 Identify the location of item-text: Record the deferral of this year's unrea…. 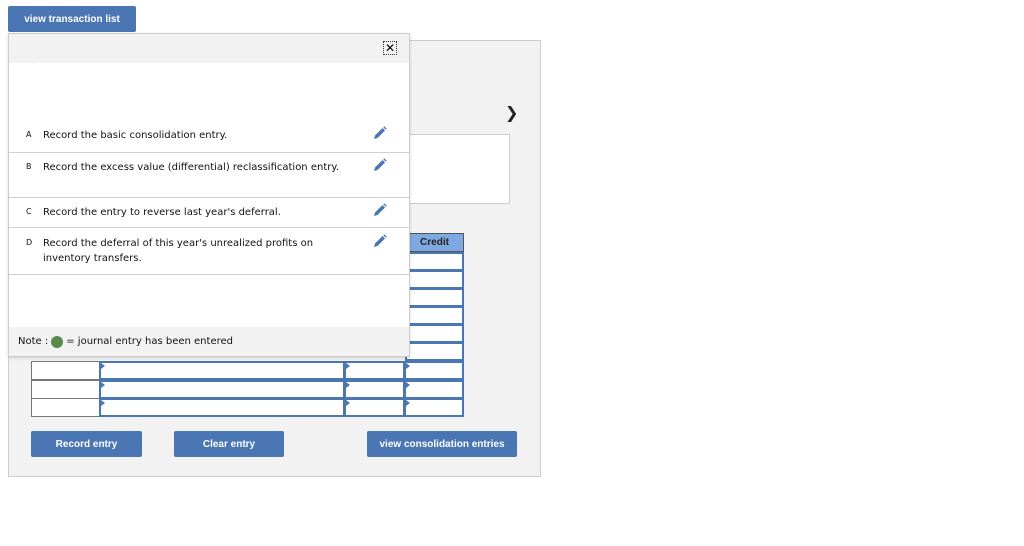
(178, 251).